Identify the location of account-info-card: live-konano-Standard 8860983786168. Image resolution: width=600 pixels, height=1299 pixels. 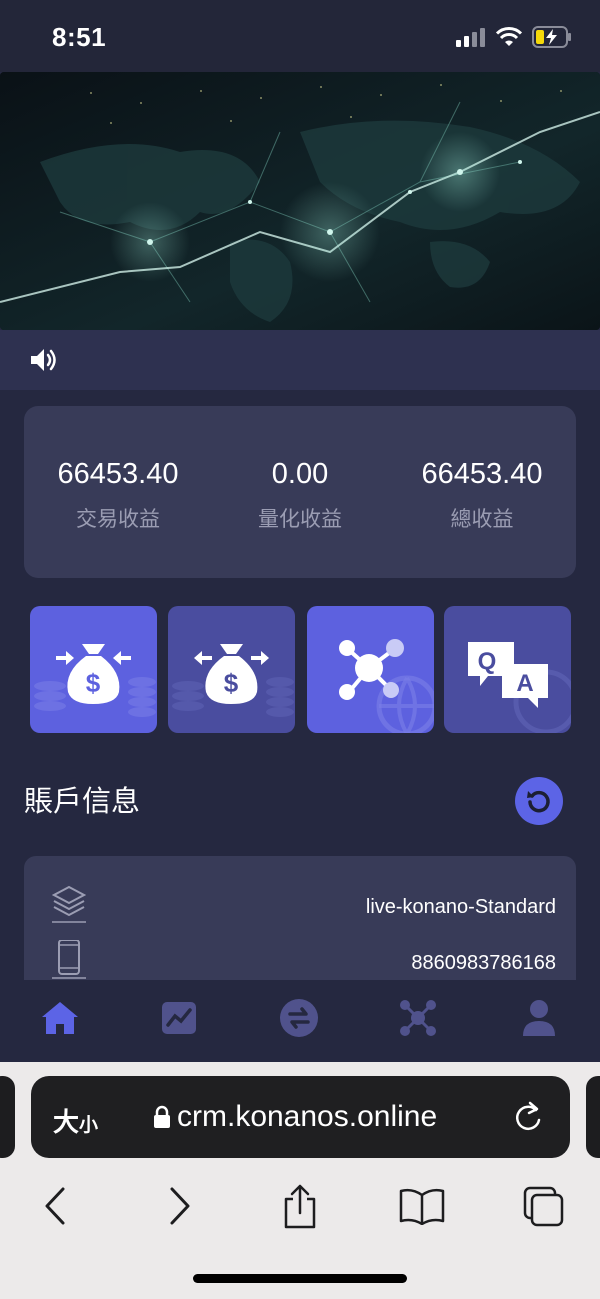
(300, 926).